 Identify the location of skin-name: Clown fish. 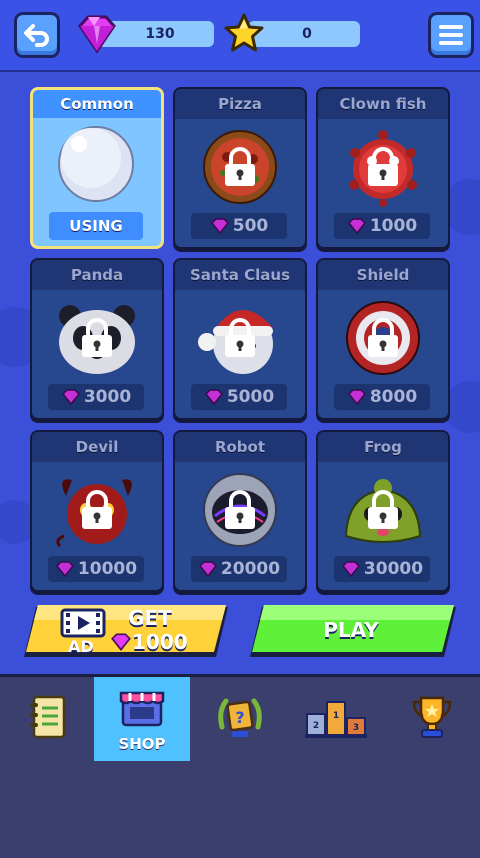
(383, 104).